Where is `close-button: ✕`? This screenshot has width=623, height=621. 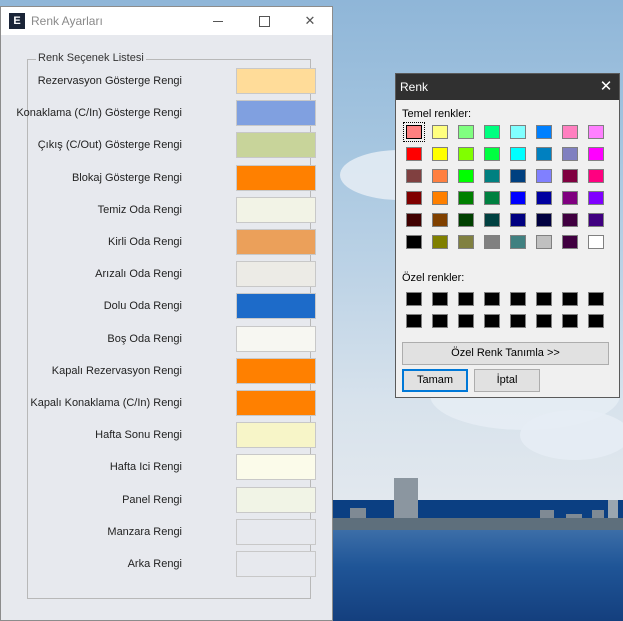 close-button: ✕ is located at coordinates (310, 21).